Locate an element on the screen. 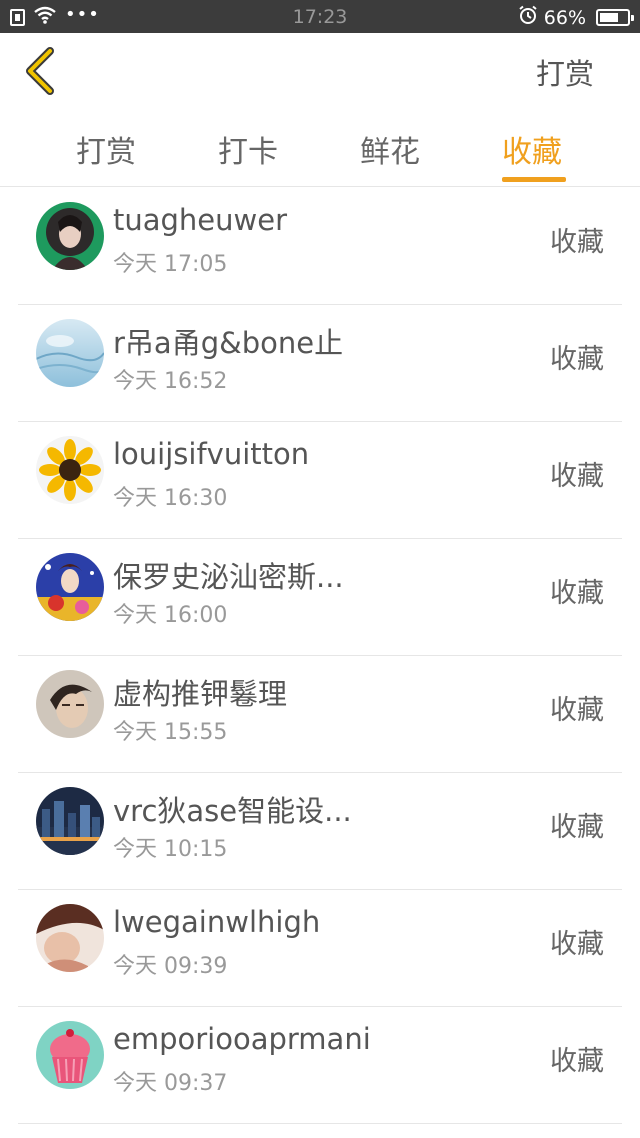 This screenshot has height=1138, width=640. battery-percent: 66% is located at coordinates (564, 17).